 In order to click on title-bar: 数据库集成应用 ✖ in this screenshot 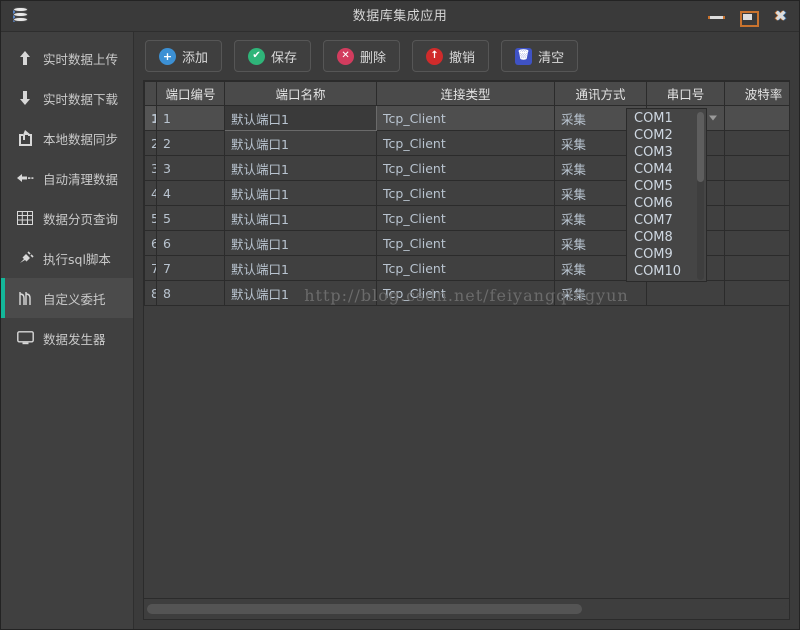, I will do `click(400, 16)`.